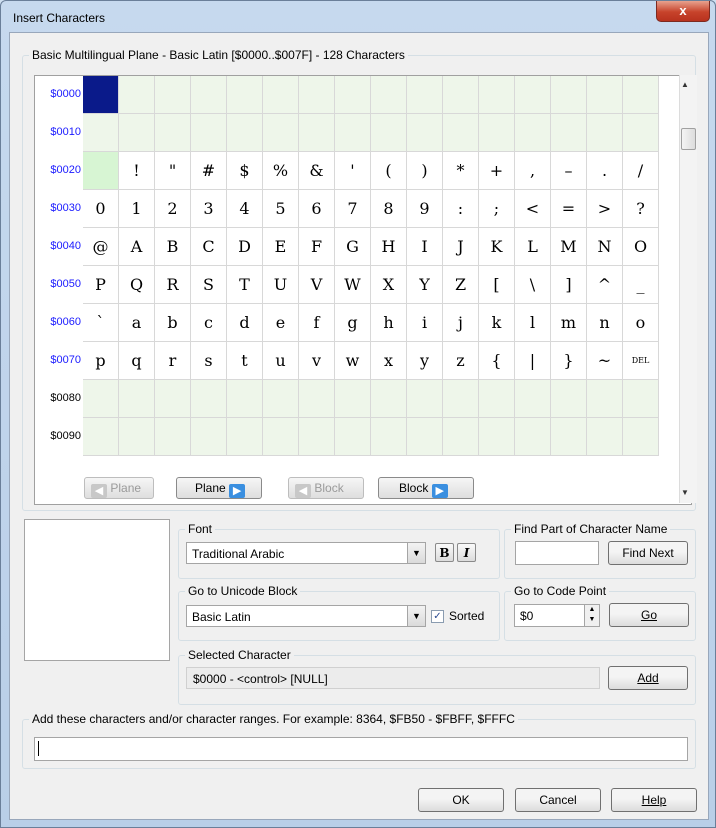  I want to click on character-cell: V, so click(317, 285).